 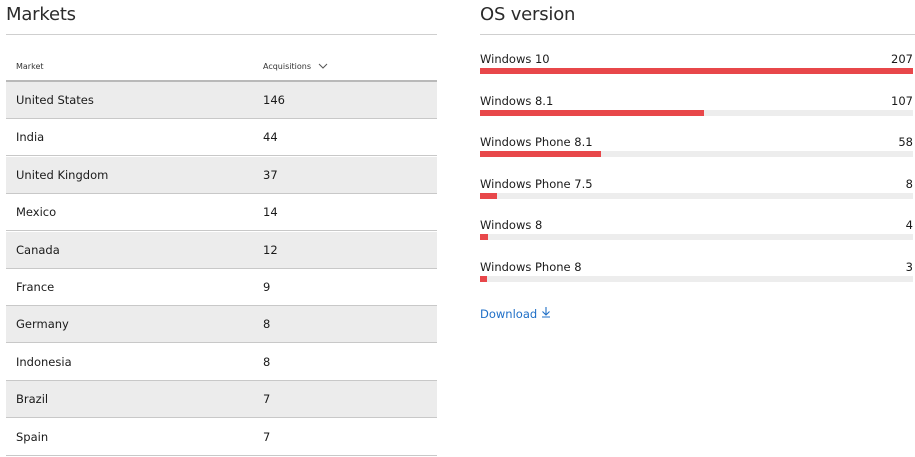 I want to click on market-name: India, so click(x=30, y=137).